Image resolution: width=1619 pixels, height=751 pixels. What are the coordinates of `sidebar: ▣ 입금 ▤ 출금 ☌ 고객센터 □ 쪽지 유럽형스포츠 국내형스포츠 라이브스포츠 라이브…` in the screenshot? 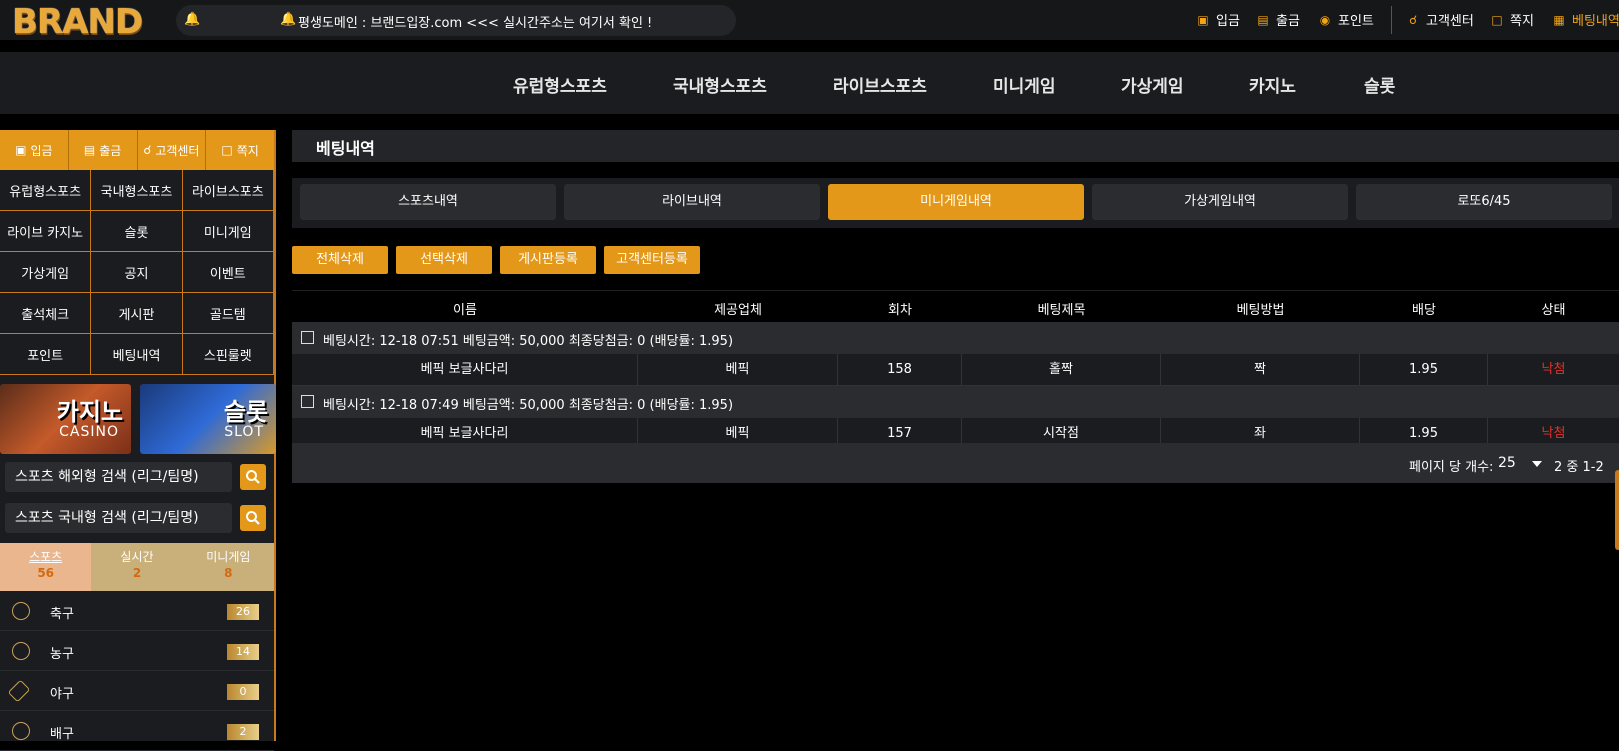 It's located at (138, 440).